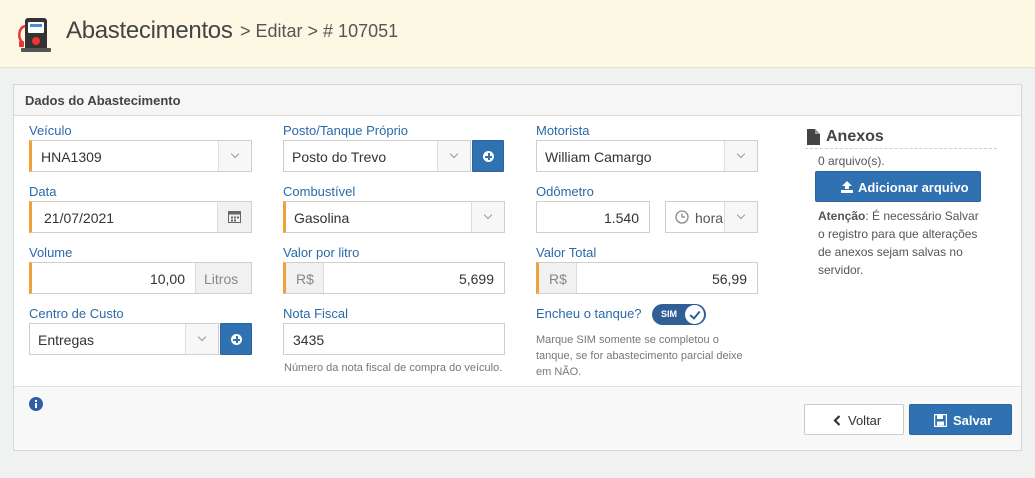 This screenshot has height=478, width=1035. What do you see at coordinates (140, 217) in the screenshot?
I see `data-input: 21/07/2021` at bounding box center [140, 217].